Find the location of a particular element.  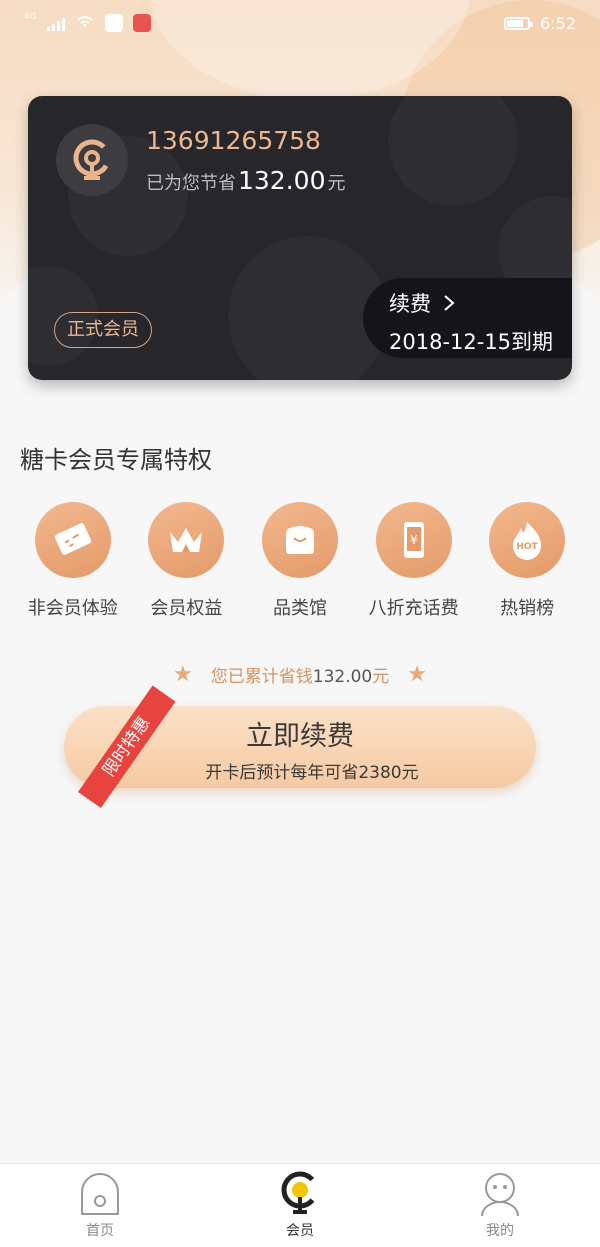

bottom-nav: 首页 会员 我的 is located at coordinates (300, 1205).